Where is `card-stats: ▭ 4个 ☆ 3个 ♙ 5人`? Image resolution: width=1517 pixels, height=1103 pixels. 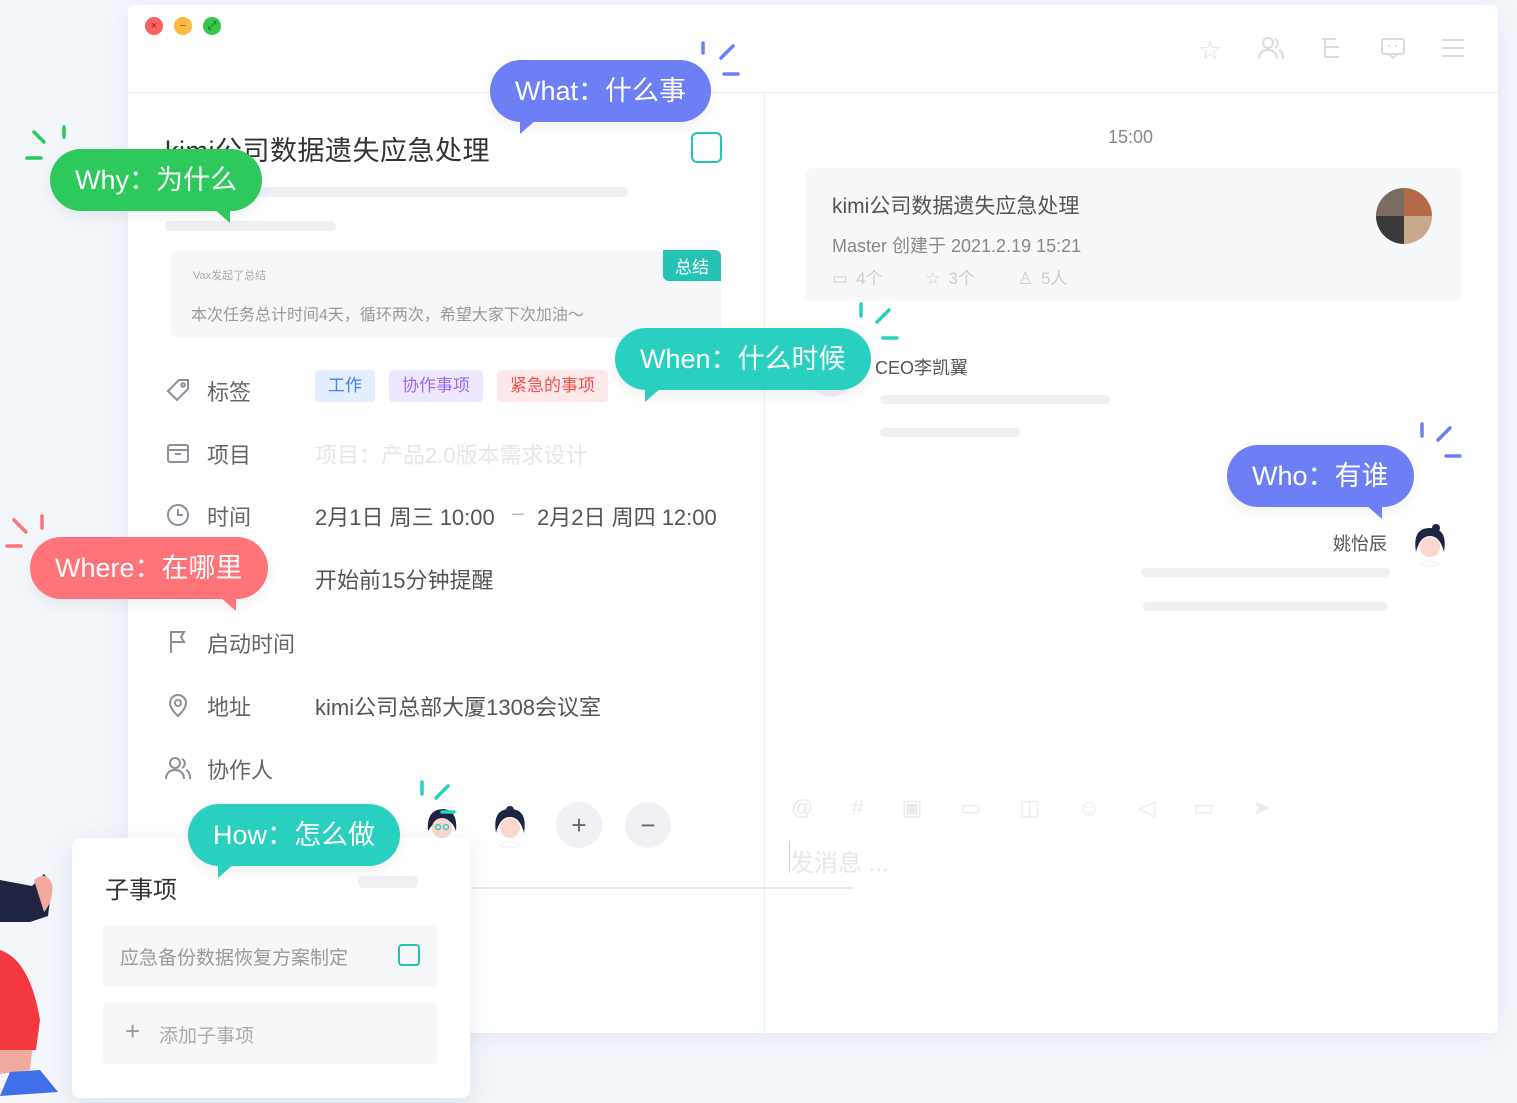 card-stats: ▭ 4个 ☆ 3个 ♙ 5人 is located at coordinates (968, 276).